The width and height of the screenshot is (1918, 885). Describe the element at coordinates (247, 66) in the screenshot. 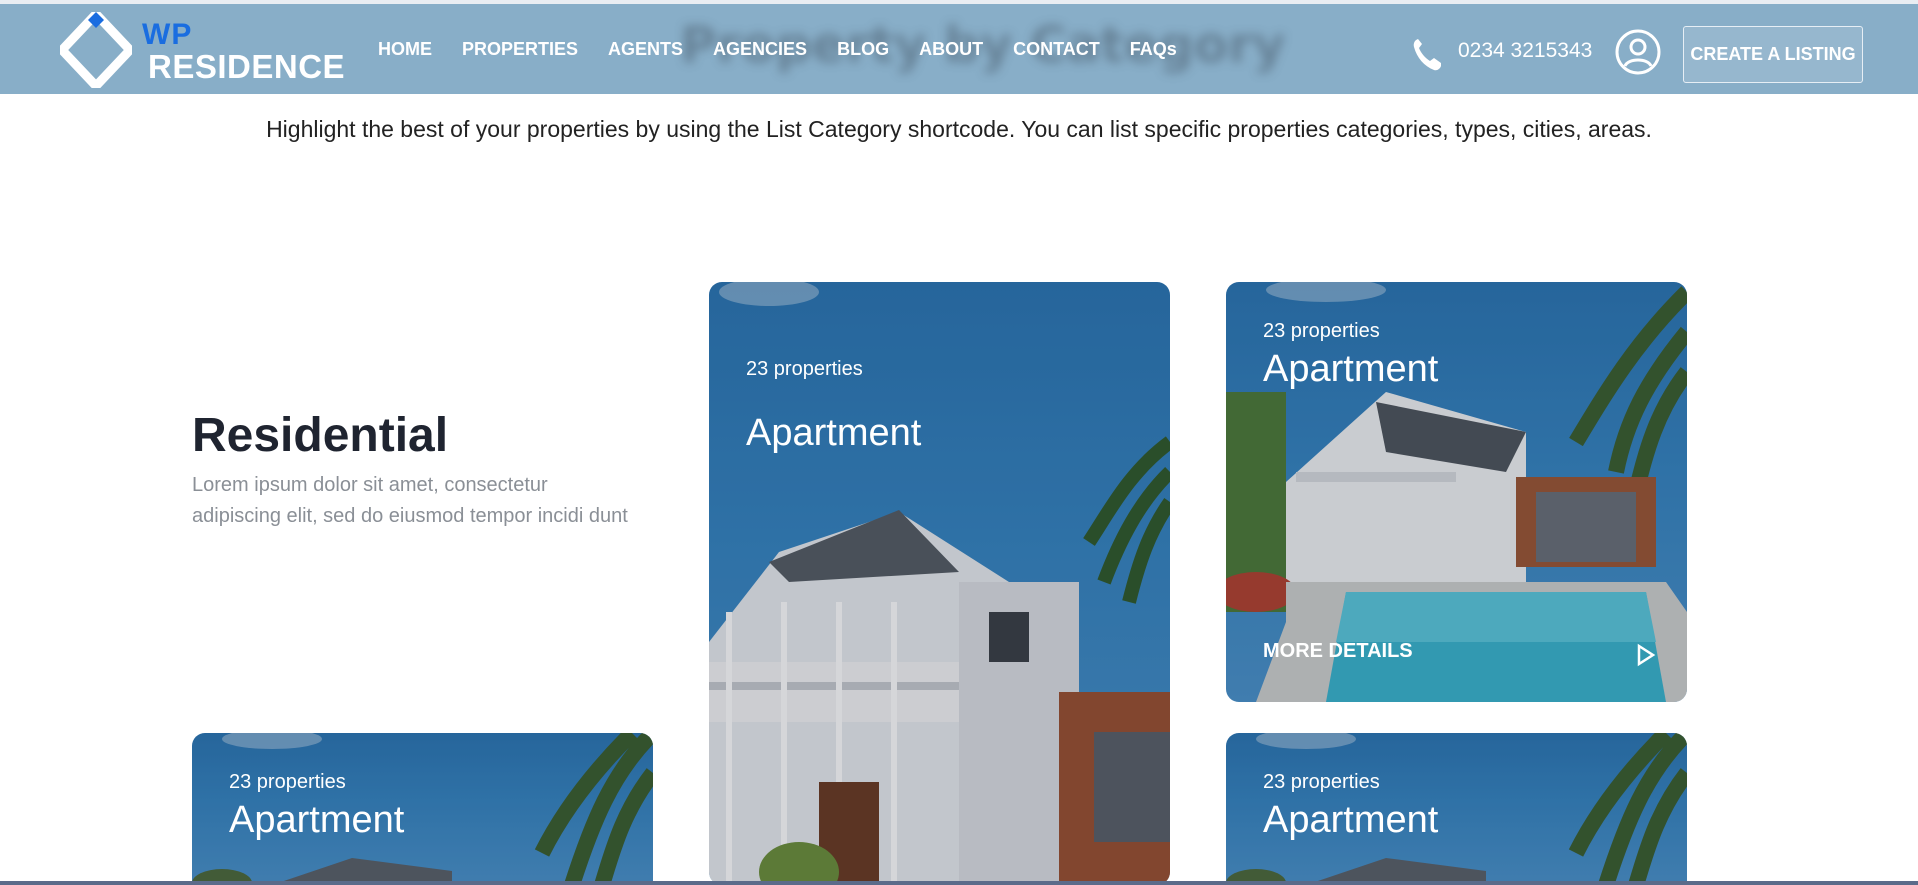

I see `logo-residence-text: RESIDENCE` at that location.